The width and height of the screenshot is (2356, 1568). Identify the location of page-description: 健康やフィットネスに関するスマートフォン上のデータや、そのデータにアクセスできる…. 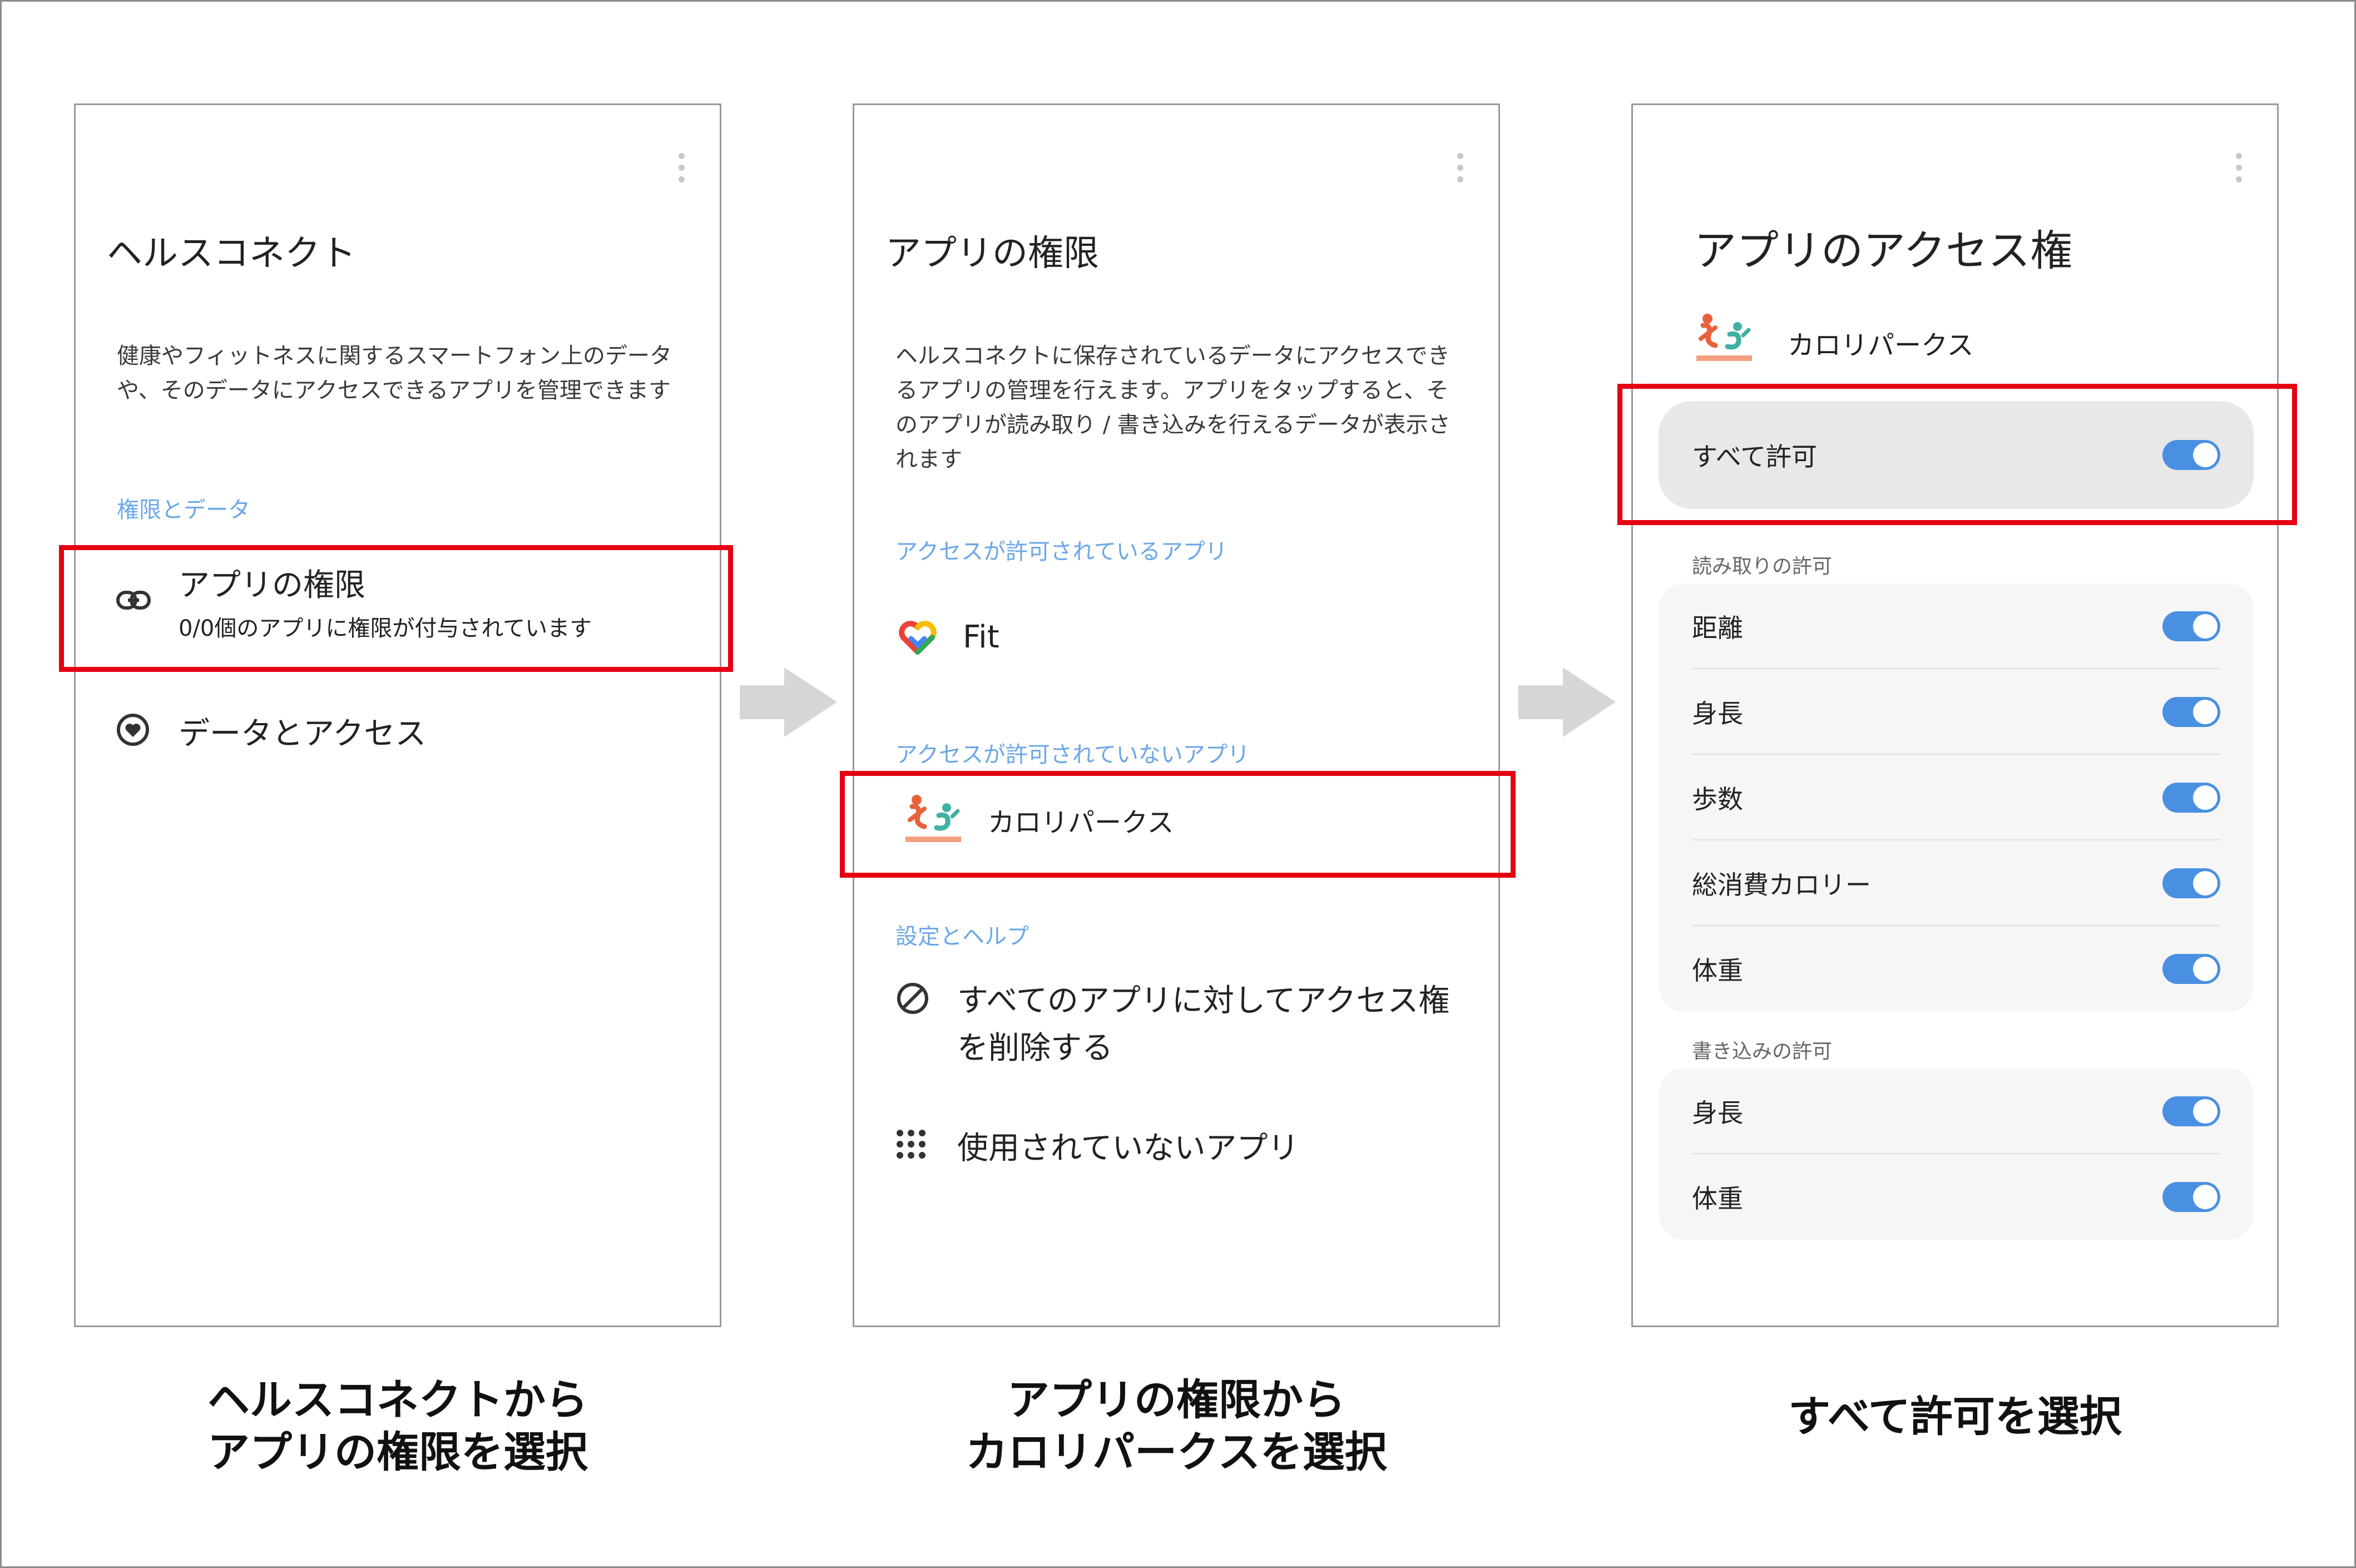
(394, 373).